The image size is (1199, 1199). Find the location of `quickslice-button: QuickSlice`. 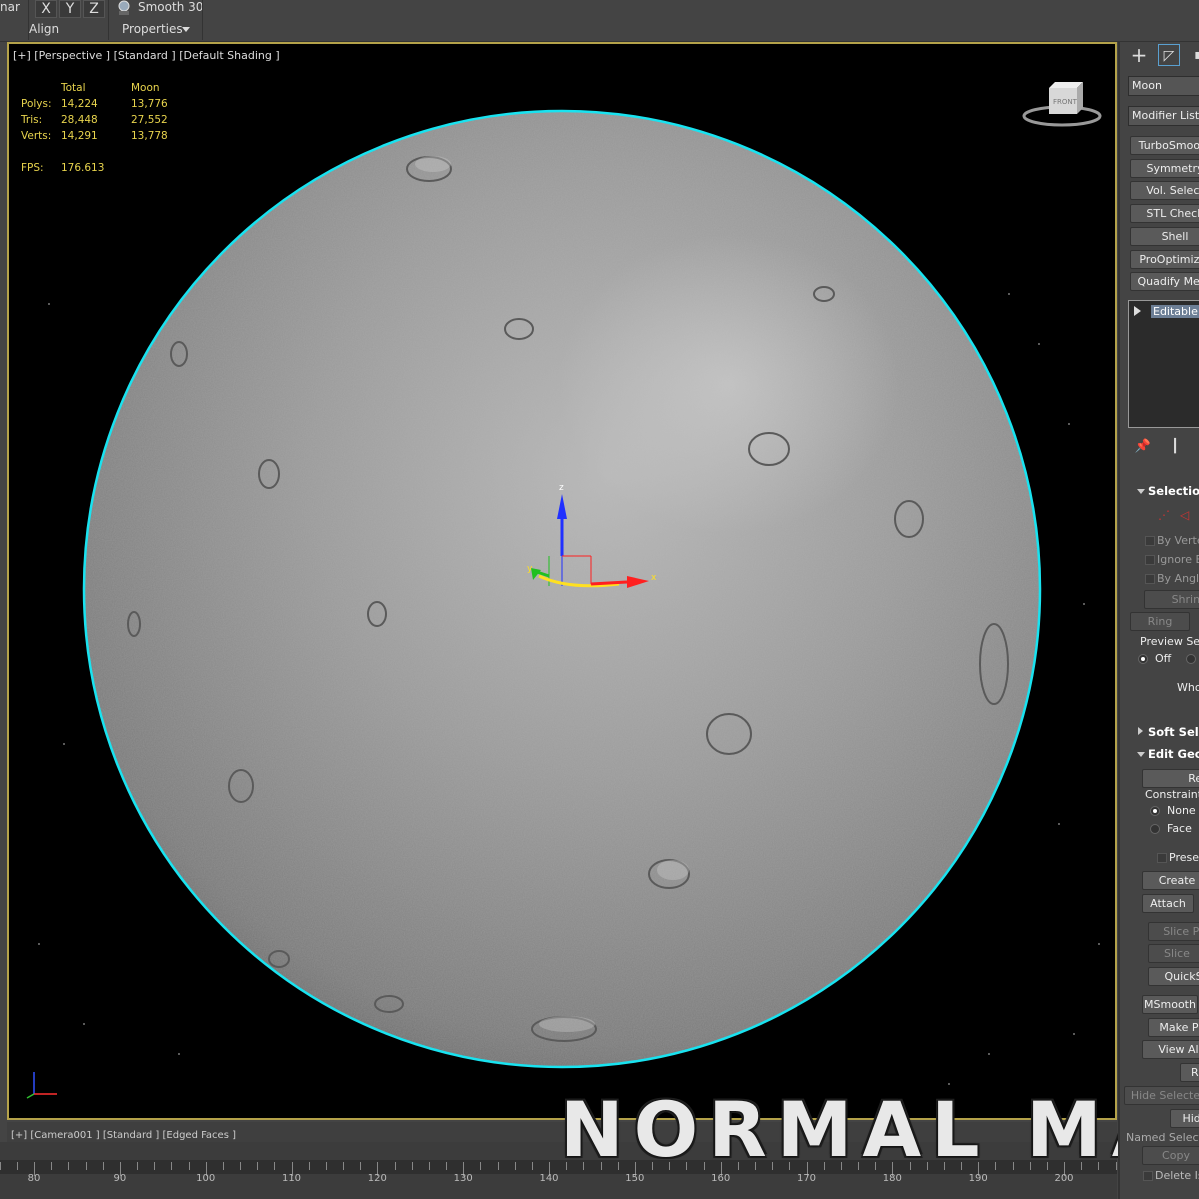

quickslice-button: QuickSlice is located at coordinates (1173, 976).